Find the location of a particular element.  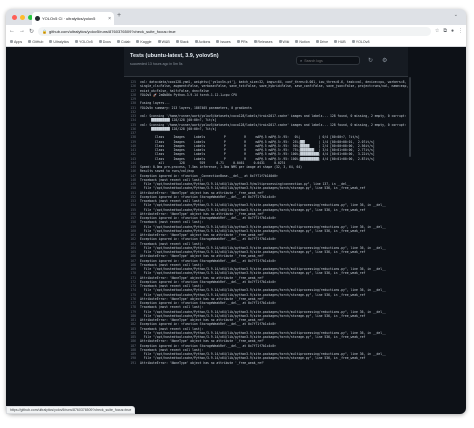

bookmark-label: W&B is located at coordinates (165, 41).